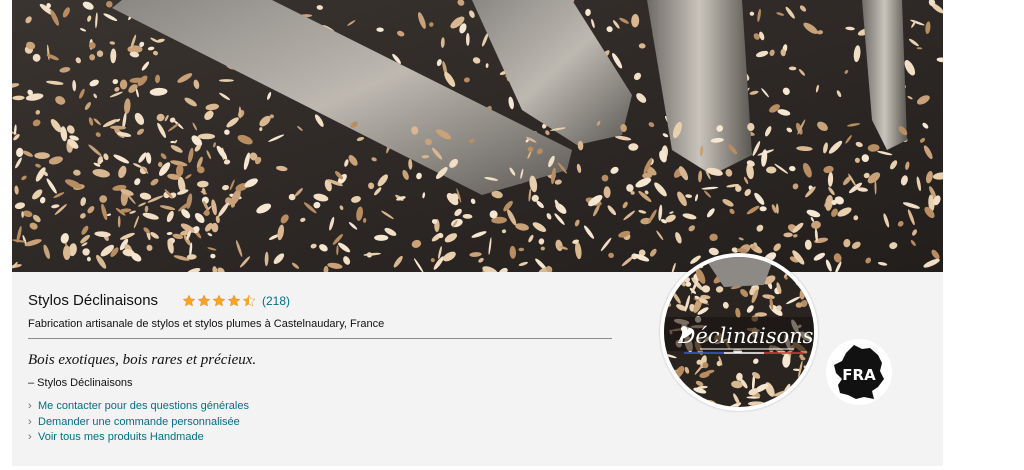  What do you see at coordinates (859, 375) in the screenshot?
I see `country-code: FRA` at bounding box center [859, 375].